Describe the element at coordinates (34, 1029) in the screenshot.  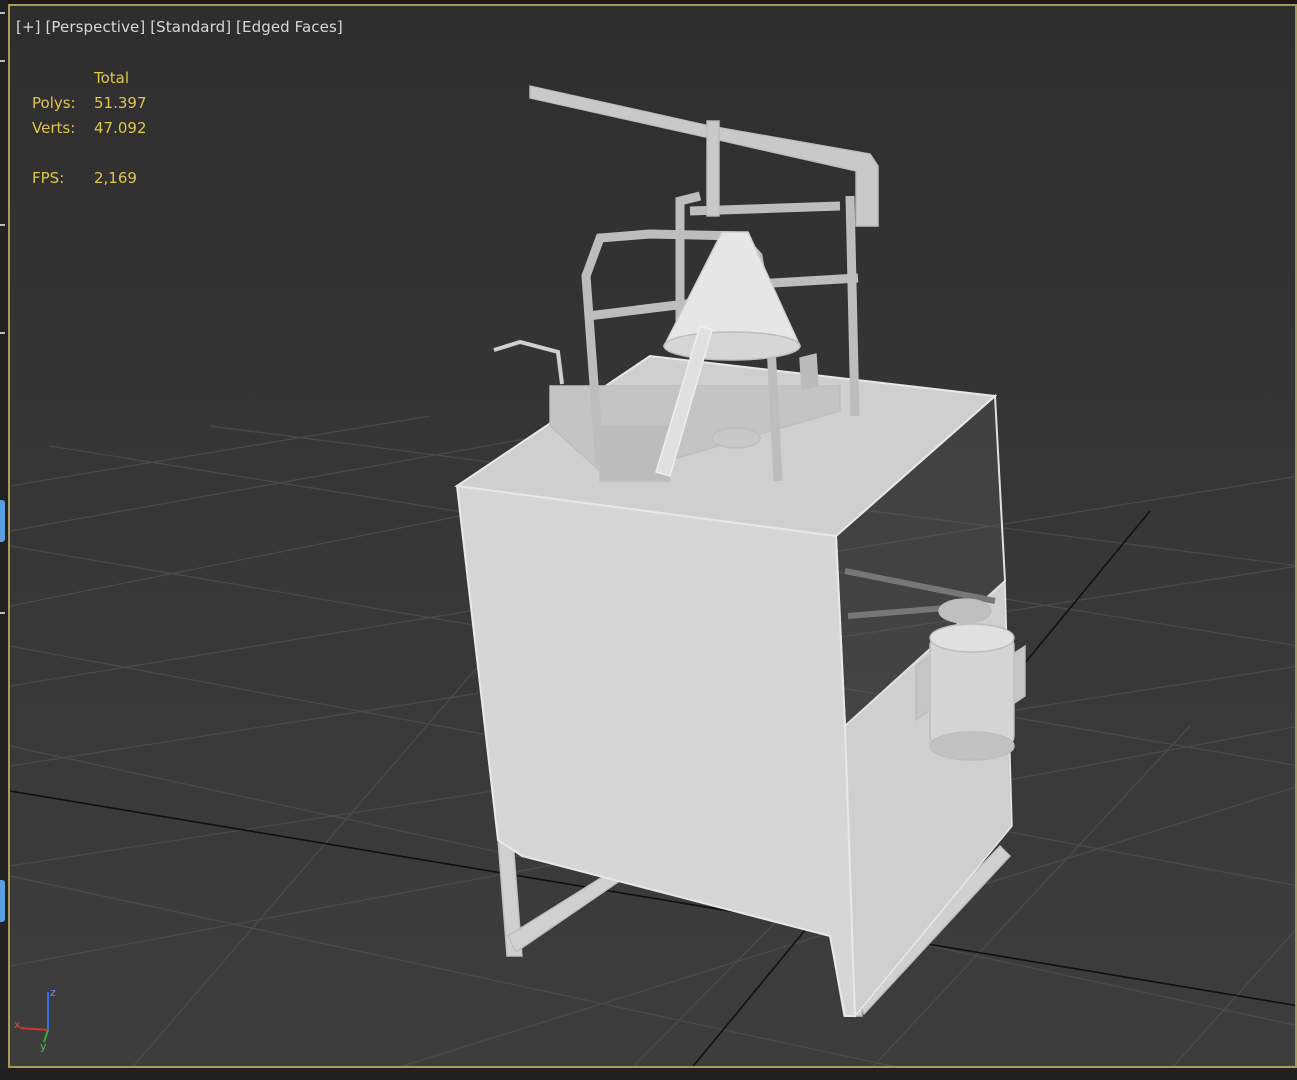
I see `x-axis-line` at that location.